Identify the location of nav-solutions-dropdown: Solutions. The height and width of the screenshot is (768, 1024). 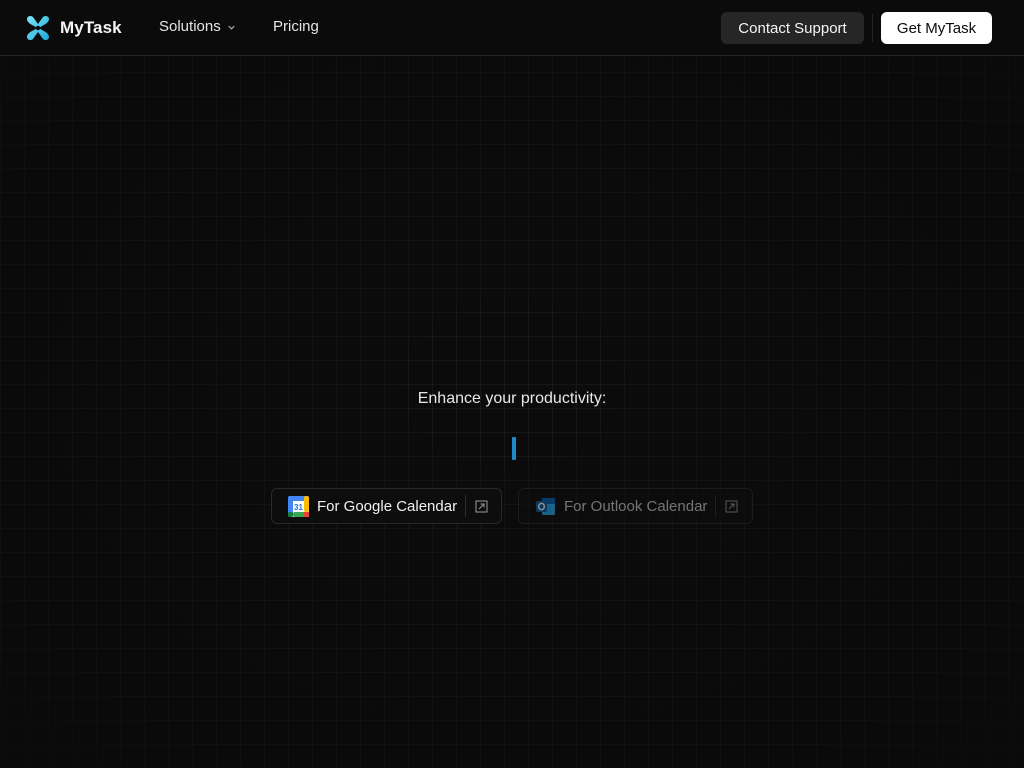
(197, 26).